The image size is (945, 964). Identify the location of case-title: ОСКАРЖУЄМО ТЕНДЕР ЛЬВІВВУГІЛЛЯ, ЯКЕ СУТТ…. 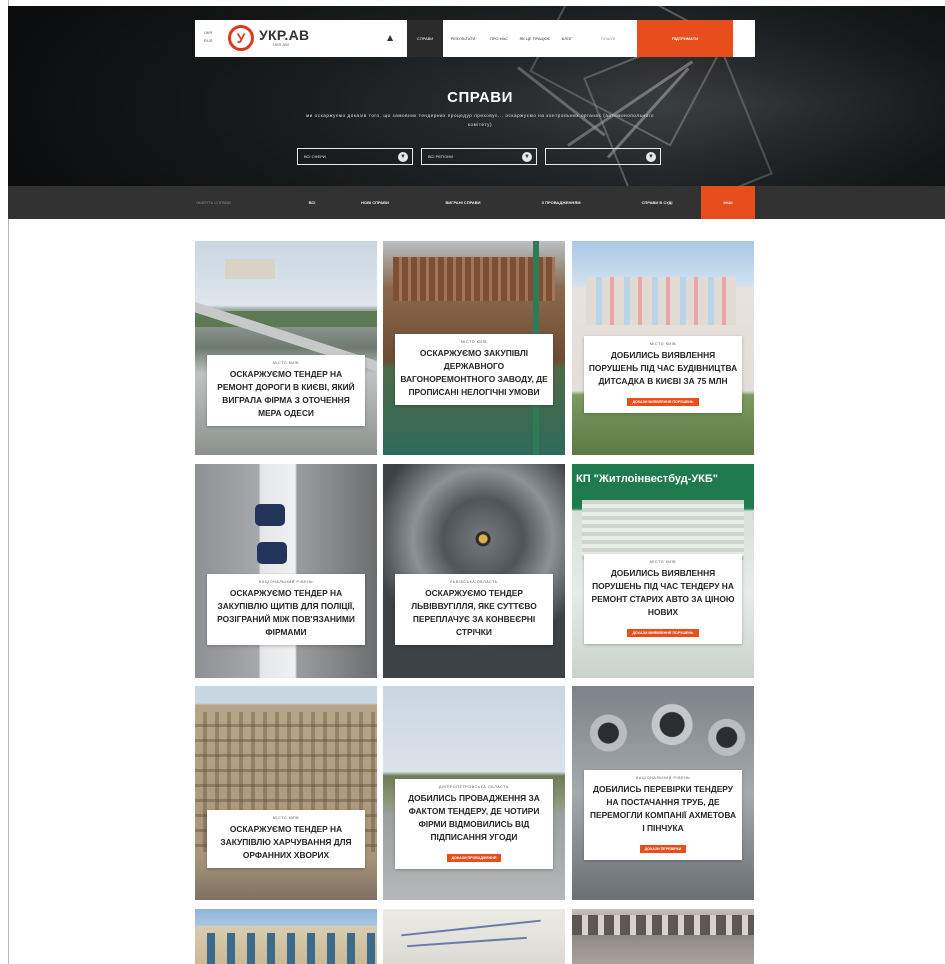
(474, 613).